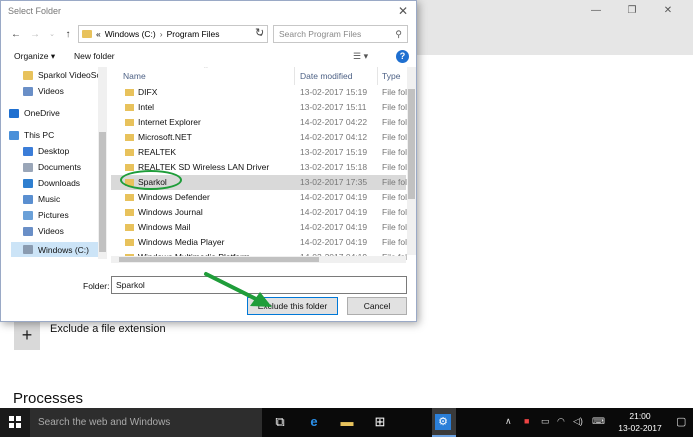 The height and width of the screenshot is (437, 693). I want to click on clock-date: 13-02-2017, so click(640, 428).